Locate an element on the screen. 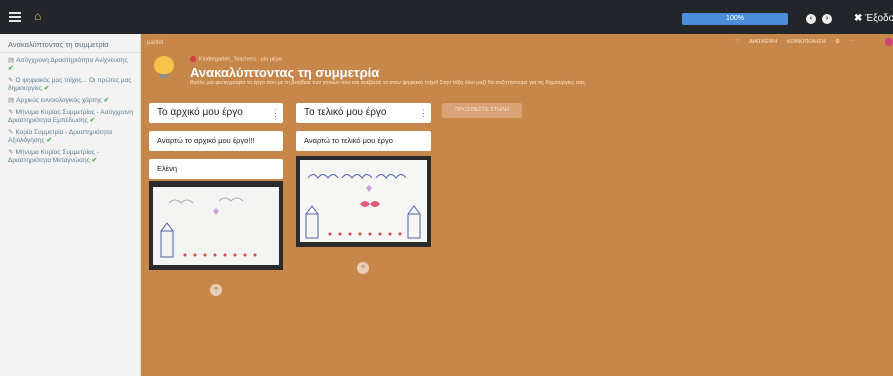 The image size is (893, 376). progress-label: 100% is located at coordinates (735, 18).